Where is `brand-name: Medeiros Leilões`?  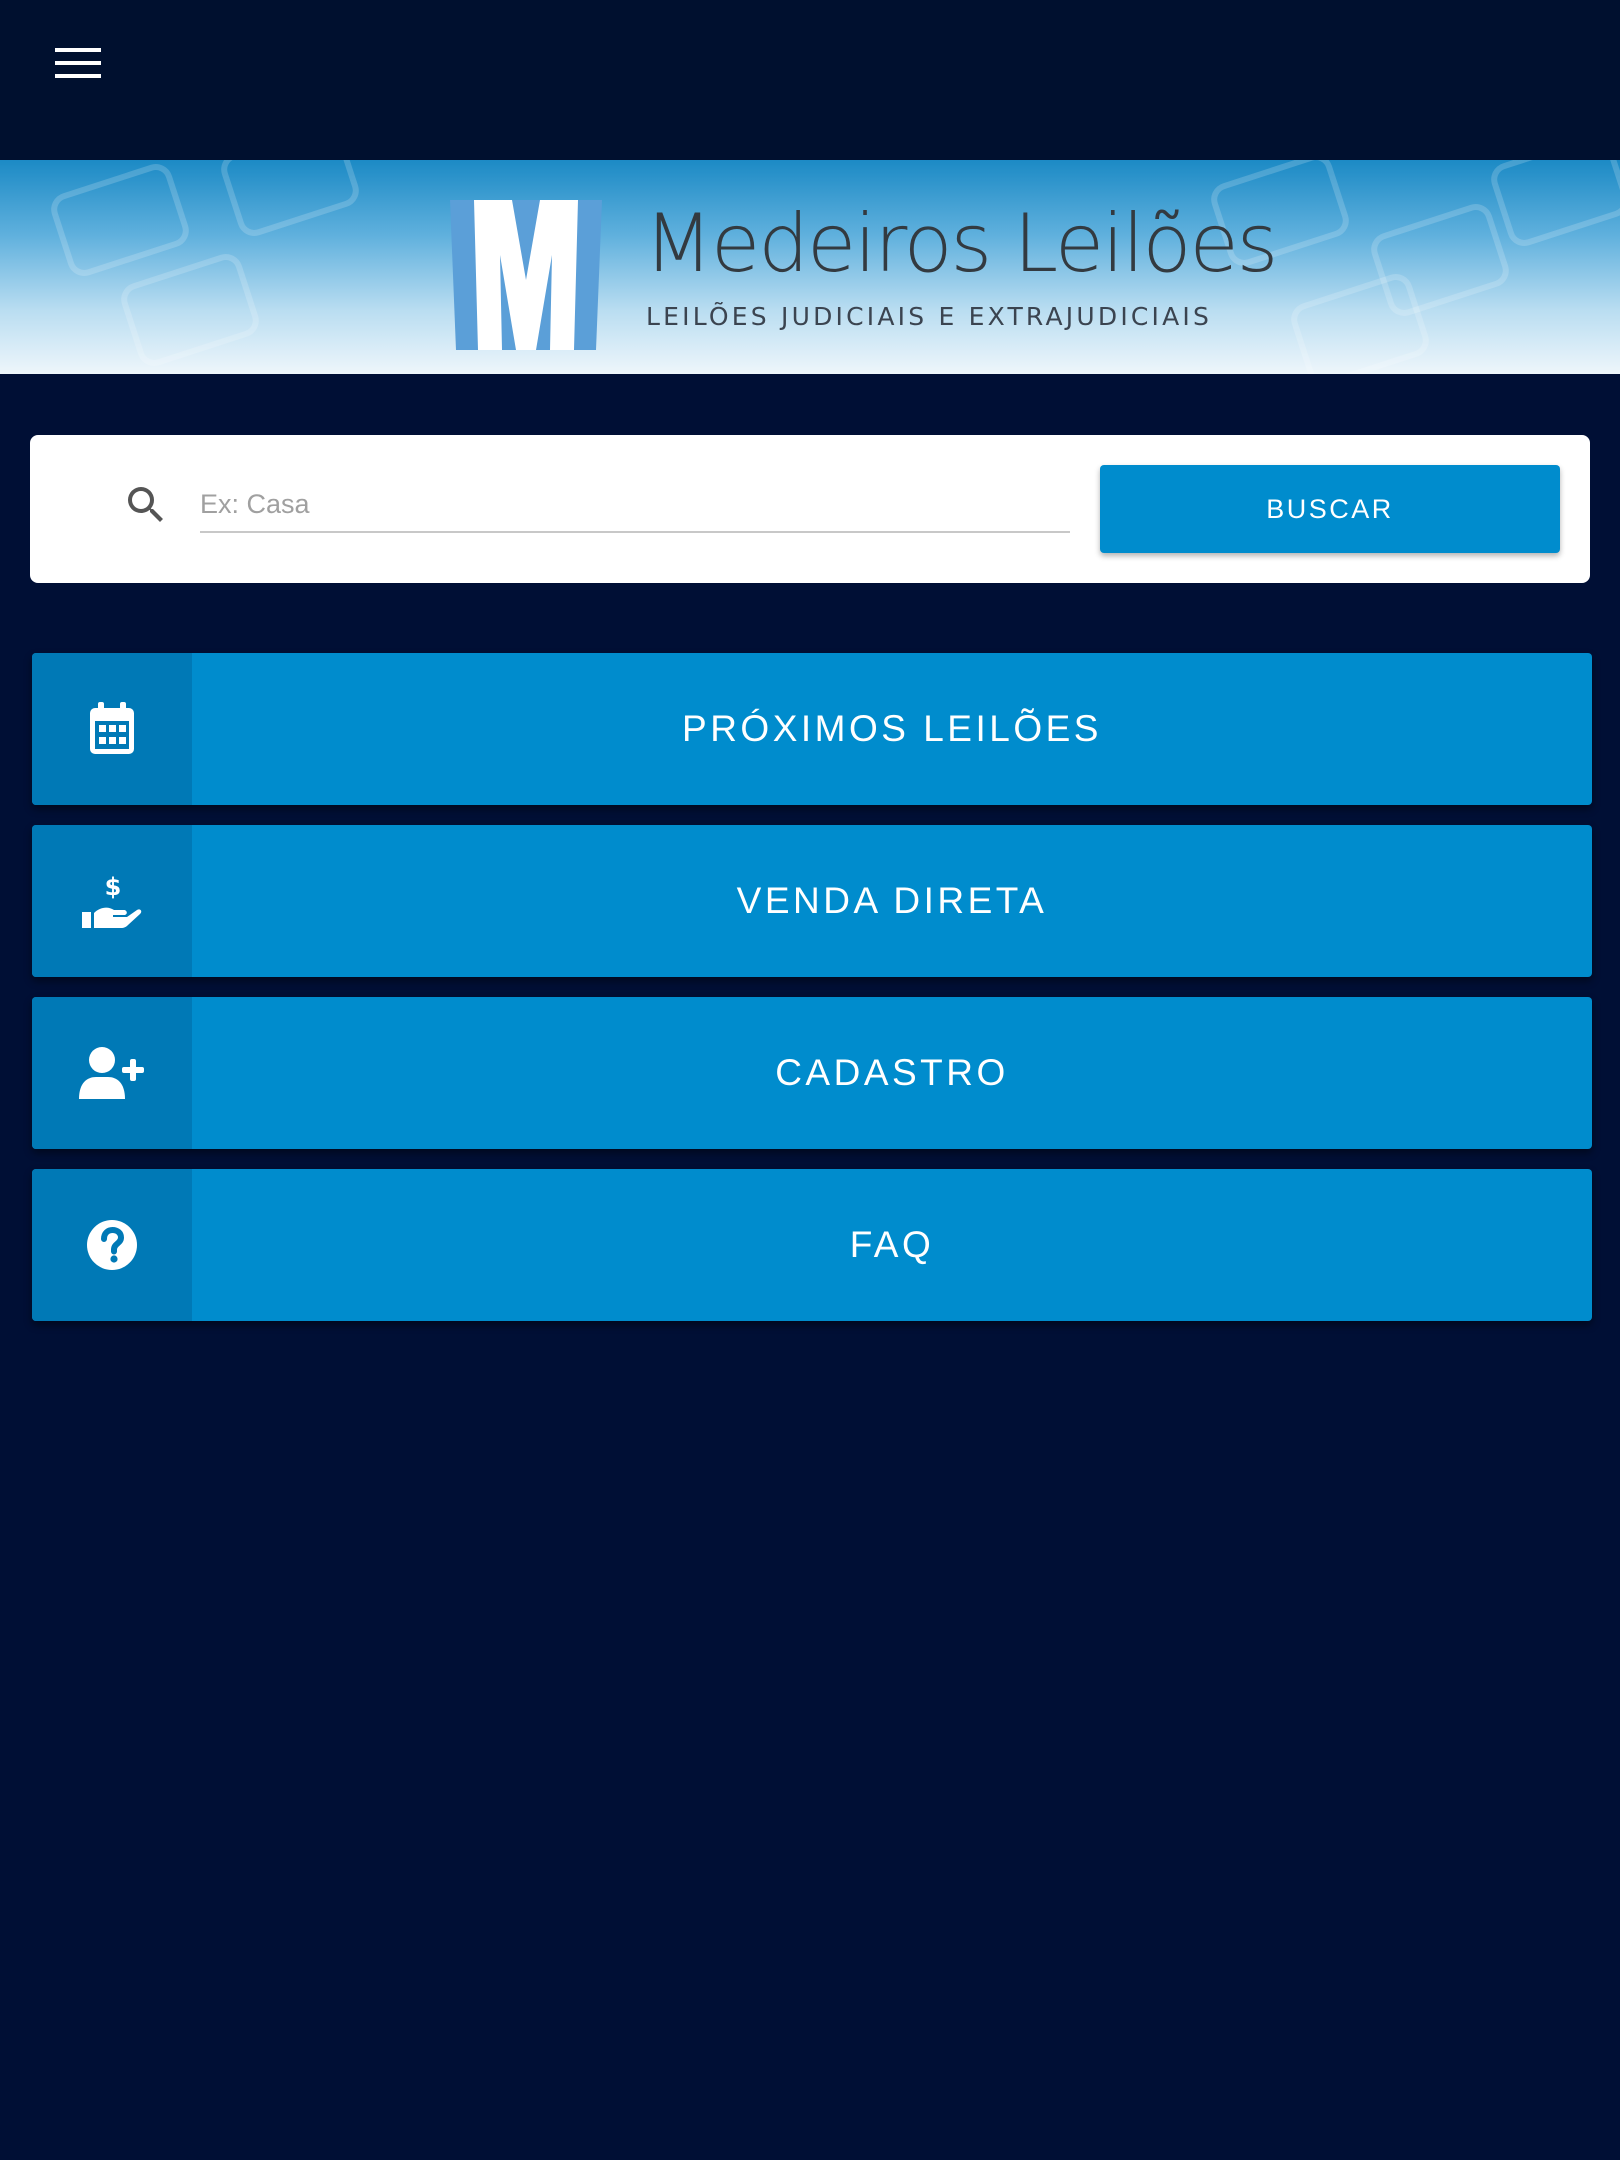
brand-name: Medeiros Leilões is located at coordinates (961, 243).